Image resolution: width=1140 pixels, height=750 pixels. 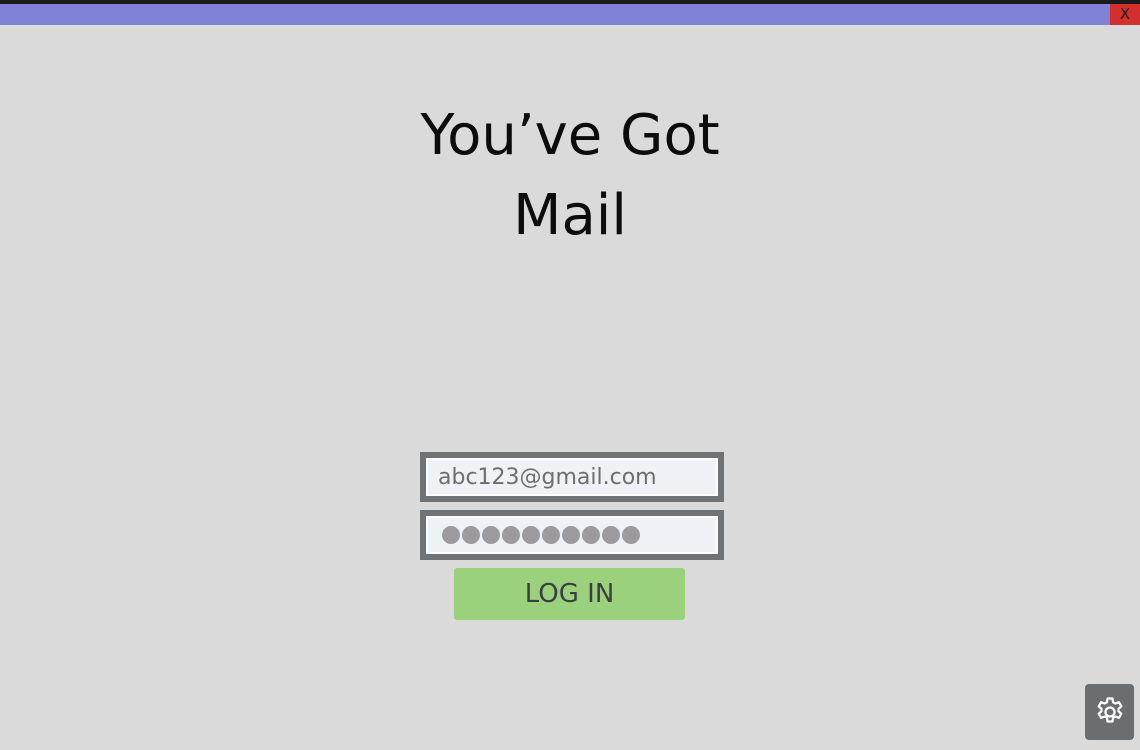 What do you see at coordinates (570, 135) in the screenshot?
I see `app-title-line-1: You’ve Got` at bounding box center [570, 135].